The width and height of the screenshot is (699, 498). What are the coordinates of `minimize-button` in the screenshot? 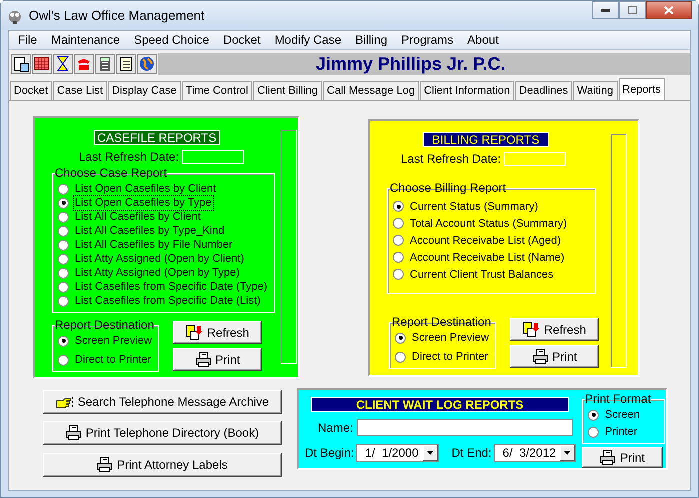 It's located at (605, 10).